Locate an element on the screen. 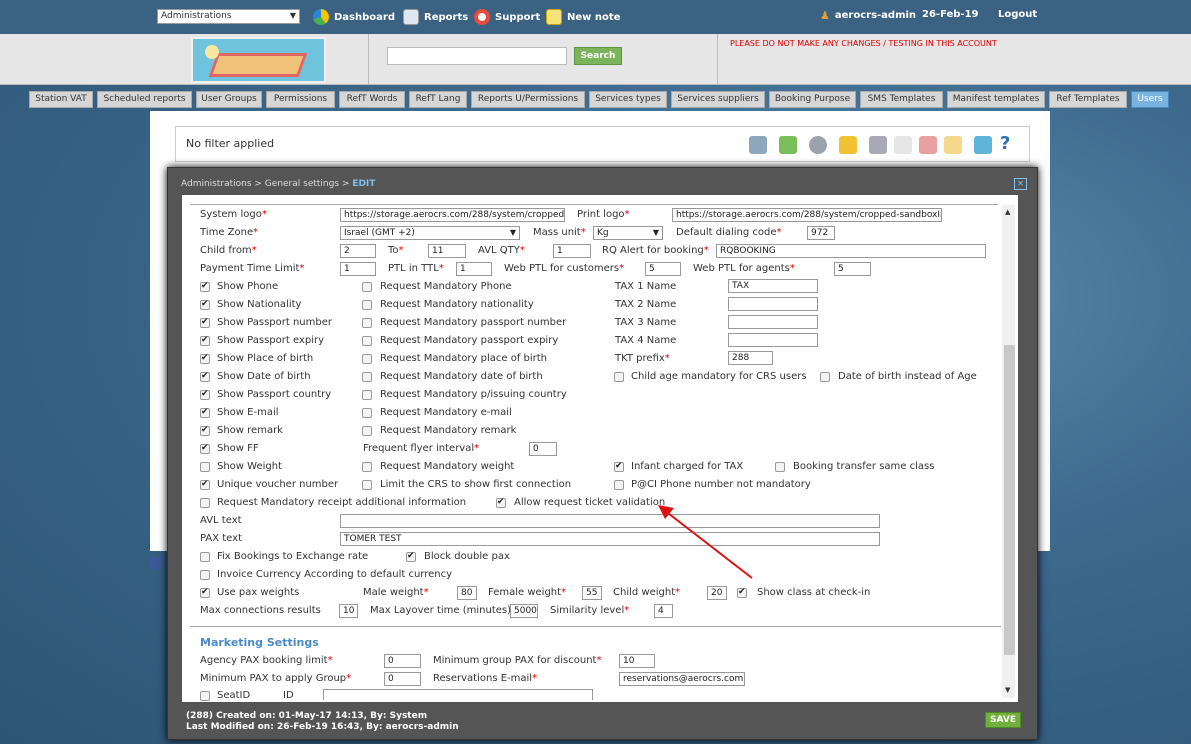 This screenshot has height=744, width=1191. tax3-input is located at coordinates (773, 322).